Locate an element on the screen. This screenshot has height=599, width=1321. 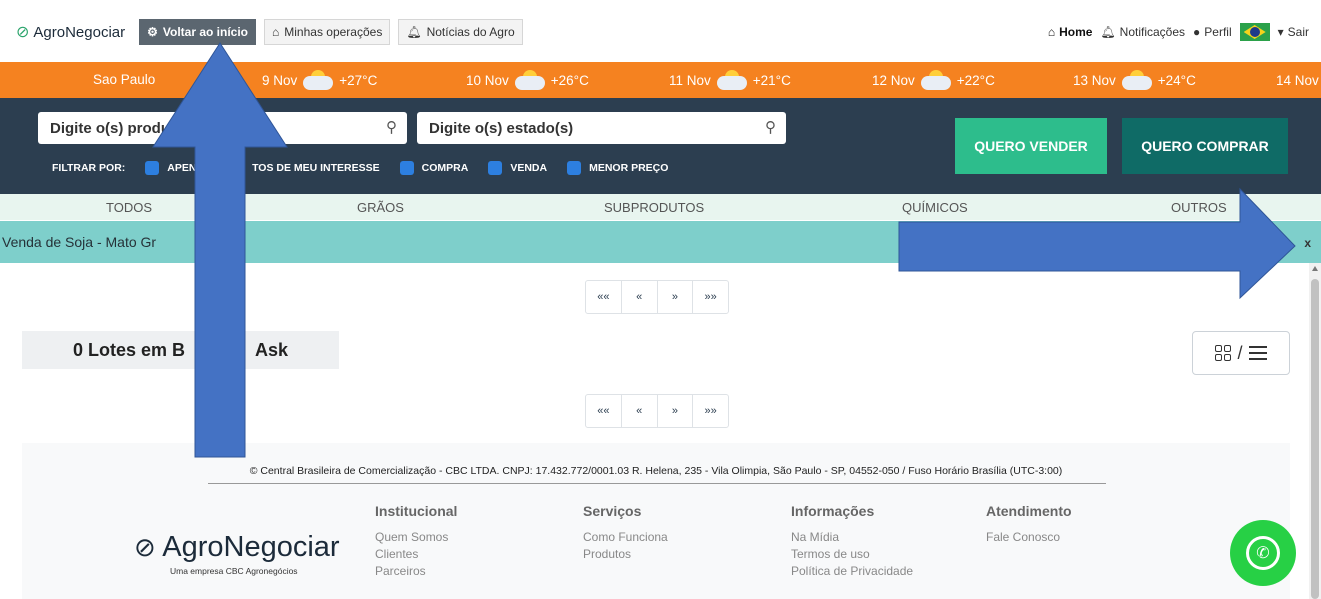
lowest-price-checkbox is located at coordinates (574, 168).